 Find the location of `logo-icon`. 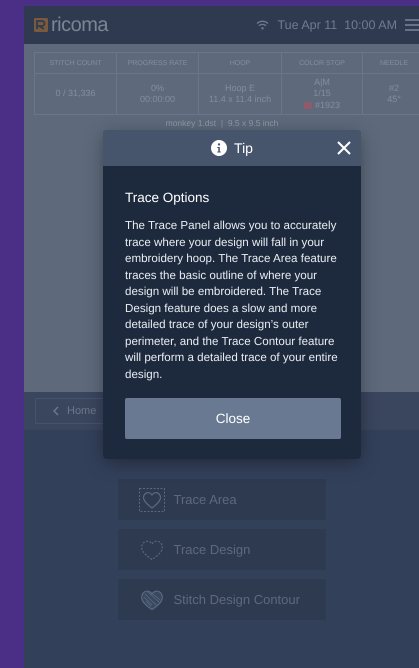

logo-icon is located at coordinates (41, 25).